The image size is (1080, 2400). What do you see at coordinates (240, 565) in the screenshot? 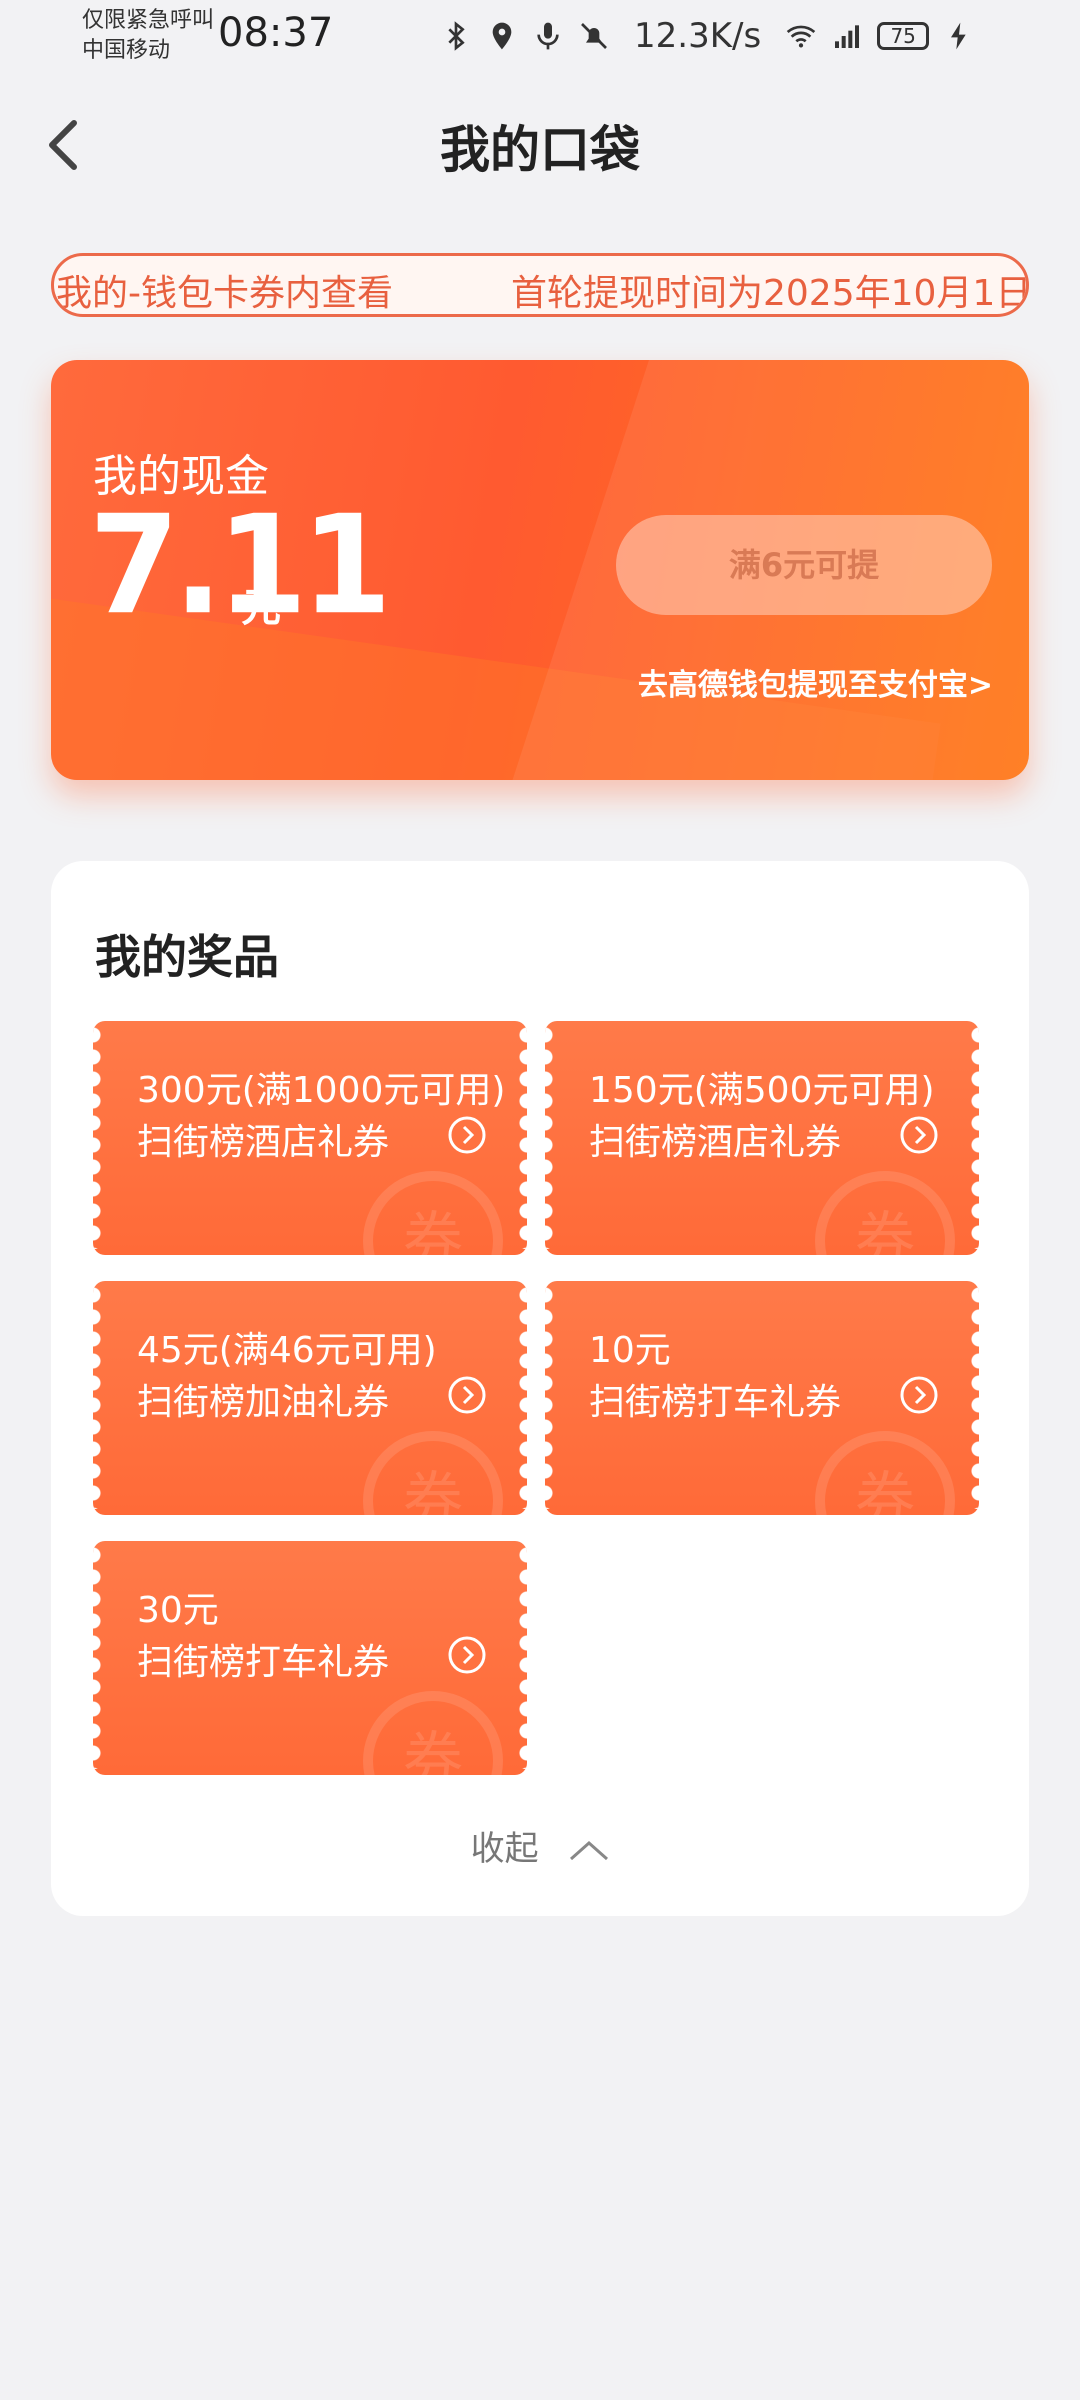
I see `cash-amount: 7.11` at bounding box center [240, 565].